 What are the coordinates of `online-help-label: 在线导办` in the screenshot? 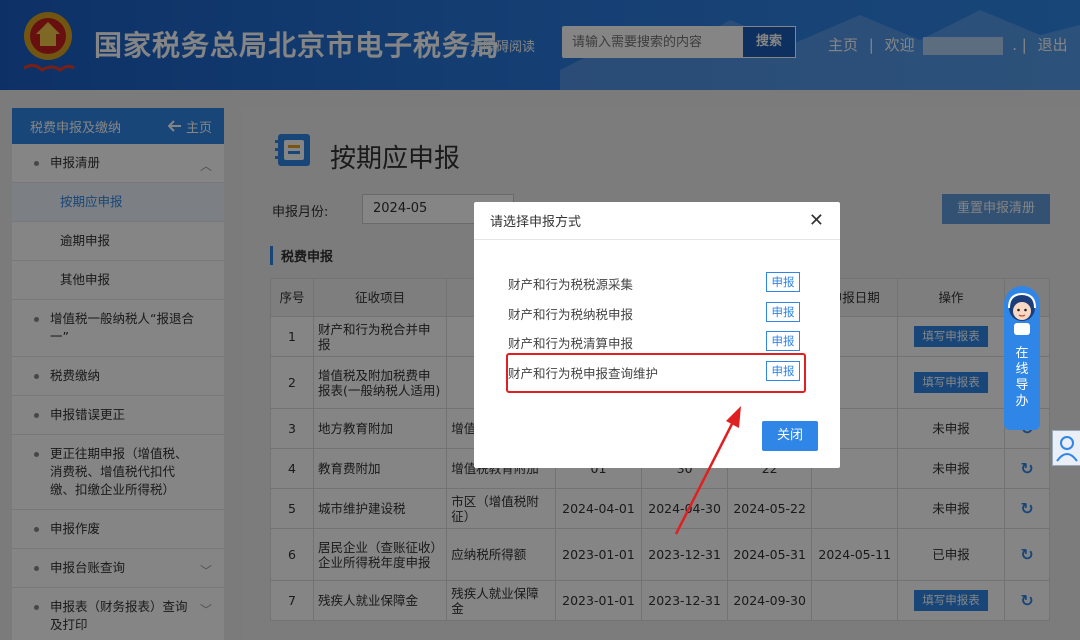 It's located at (1022, 377).